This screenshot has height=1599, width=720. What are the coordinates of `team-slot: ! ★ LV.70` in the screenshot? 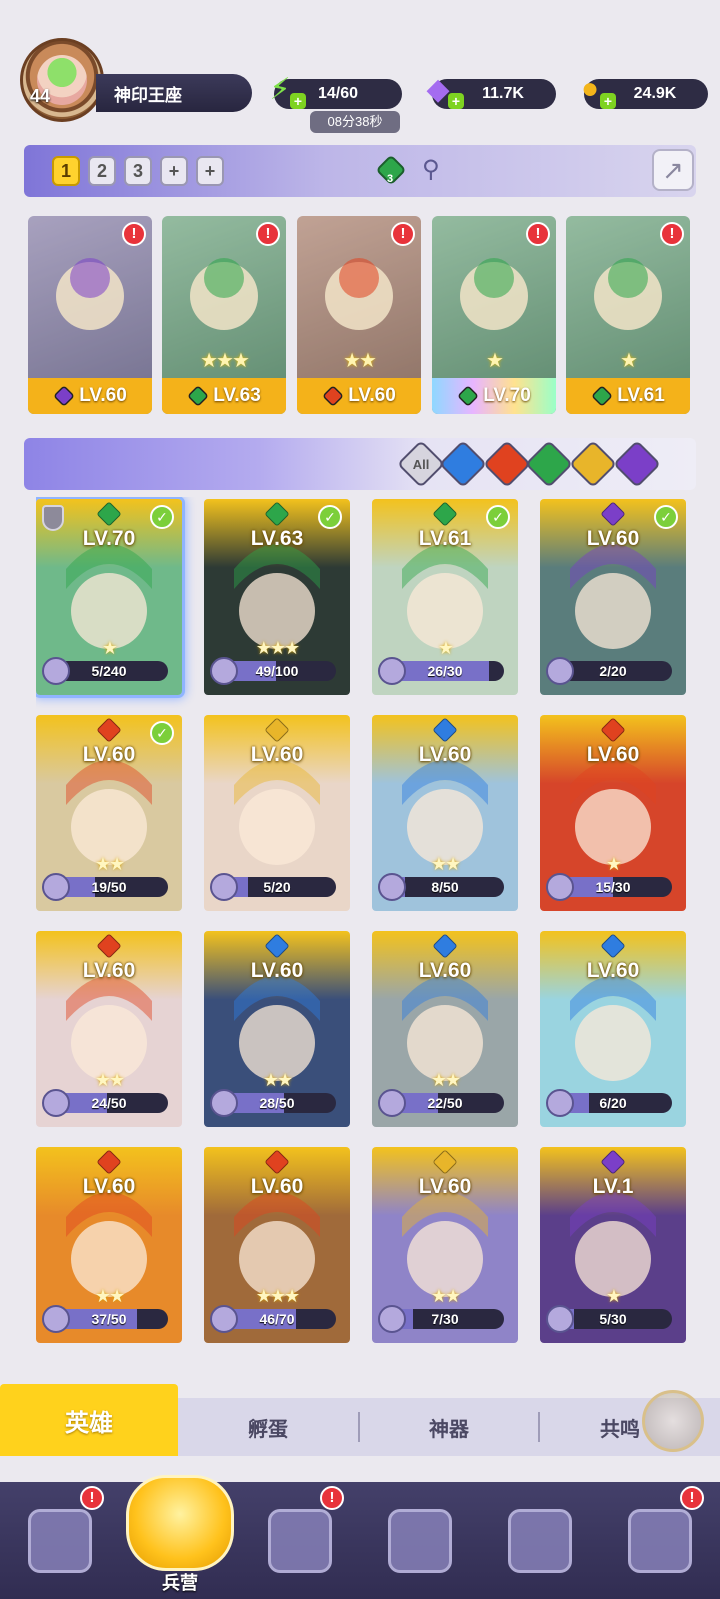 It's located at (494, 315).